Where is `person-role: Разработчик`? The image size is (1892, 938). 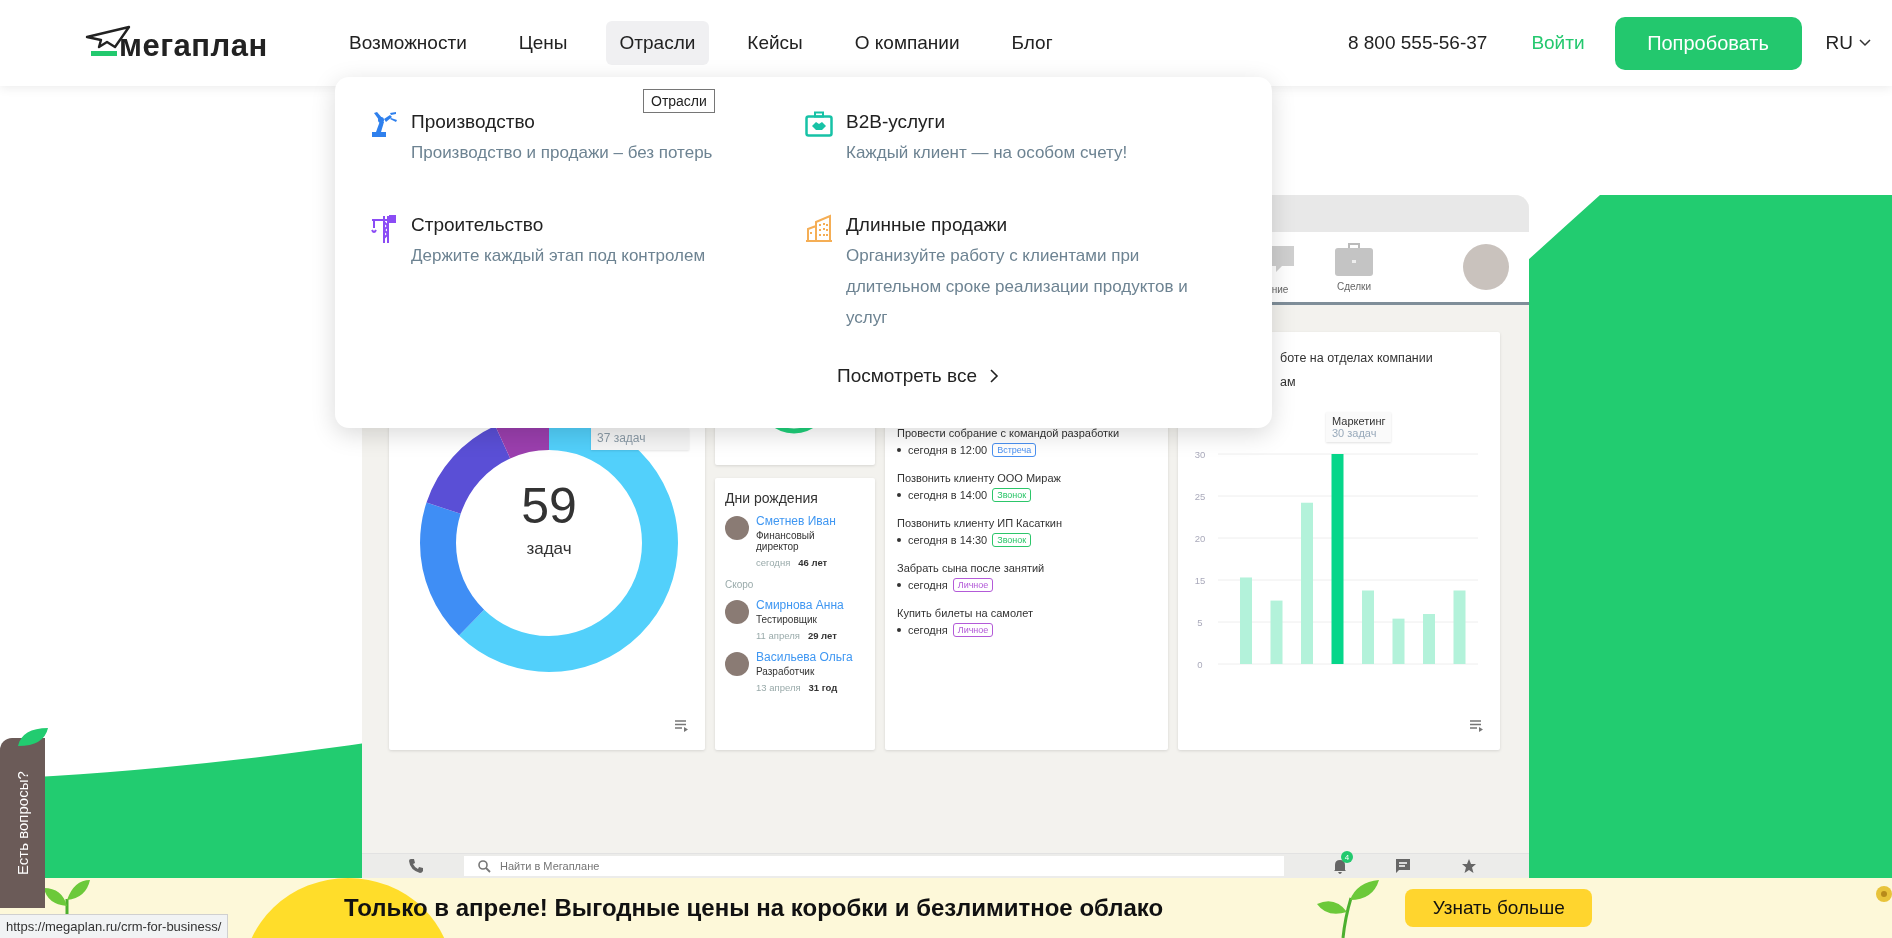
person-role: Разработчик is located at coordinates (786, 671).